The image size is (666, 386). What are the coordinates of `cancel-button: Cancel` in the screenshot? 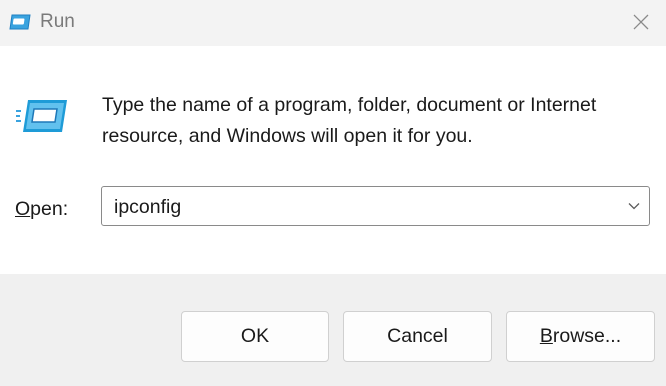 It's located at (417, 336).